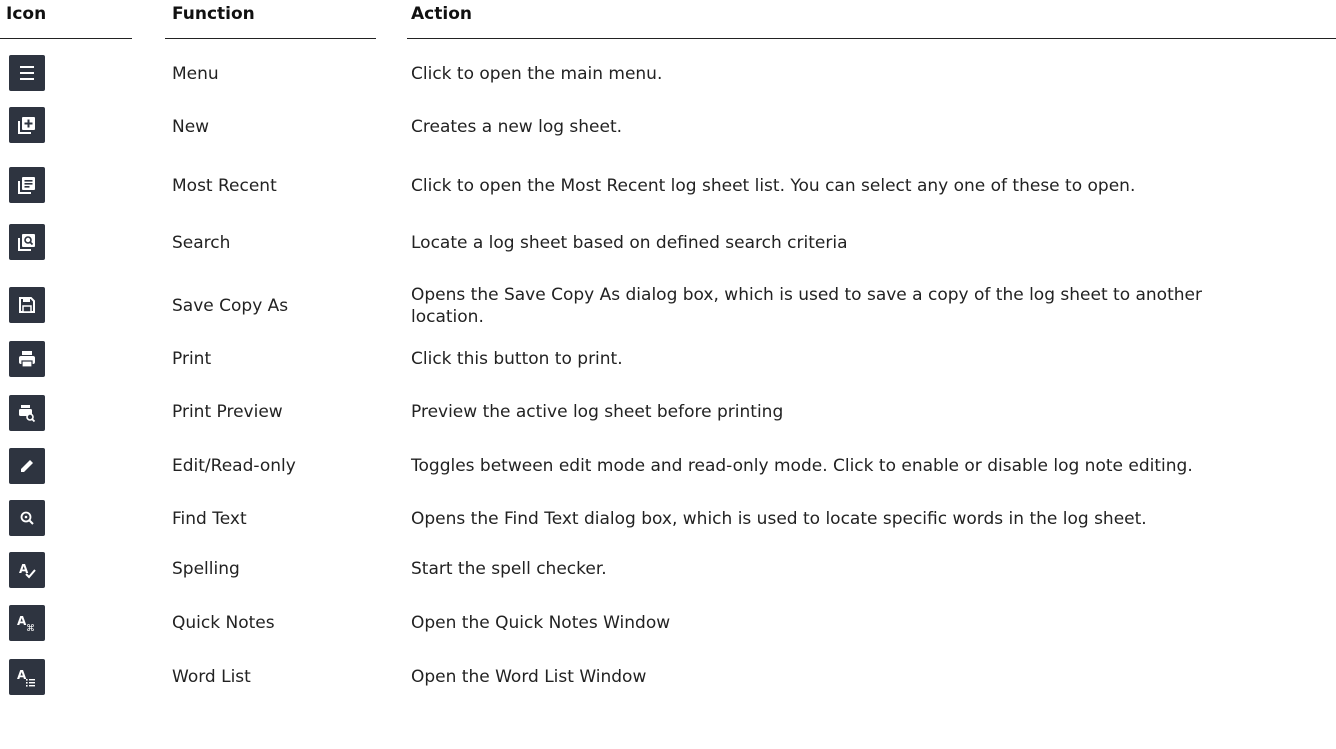 This screenshot has height=749, width=1336. I want to click on column-header-icon: Icon, so click(26, 14).